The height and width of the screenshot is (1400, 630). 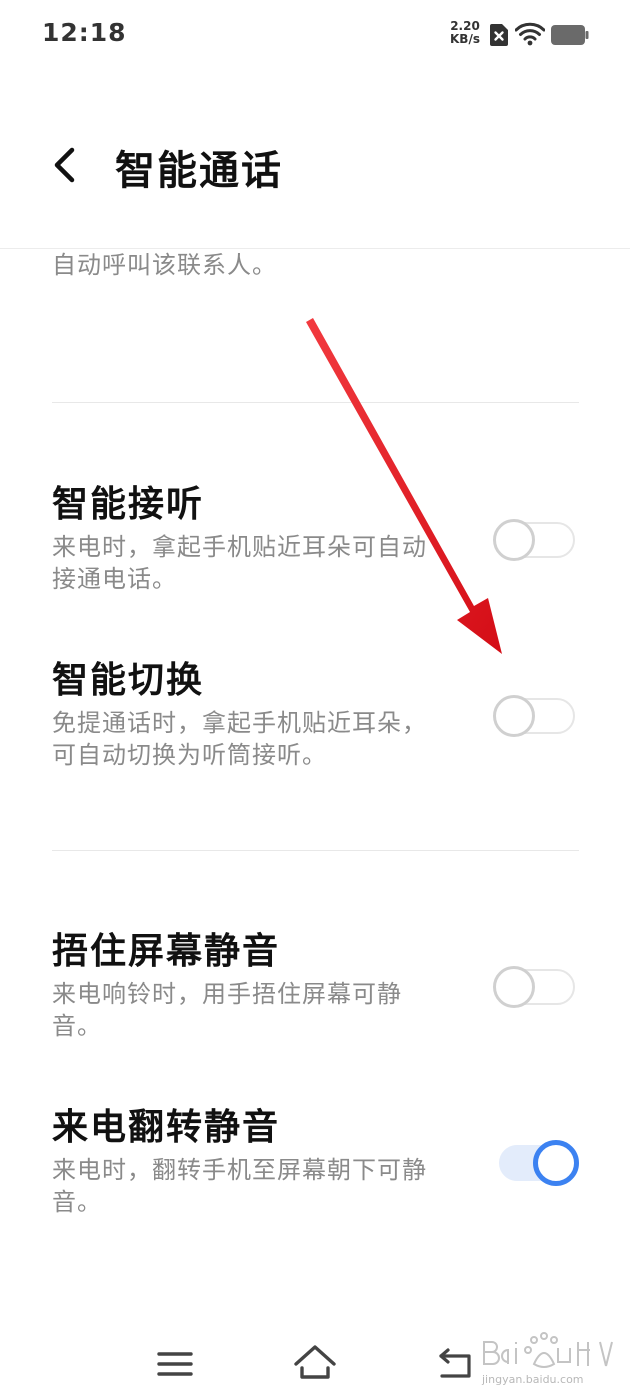 I want to click on setting-item-flip-mute: 来电翻转静音 来电时，翻转手机至屏幕朝下可静音。, so click(x=315, y=1163).